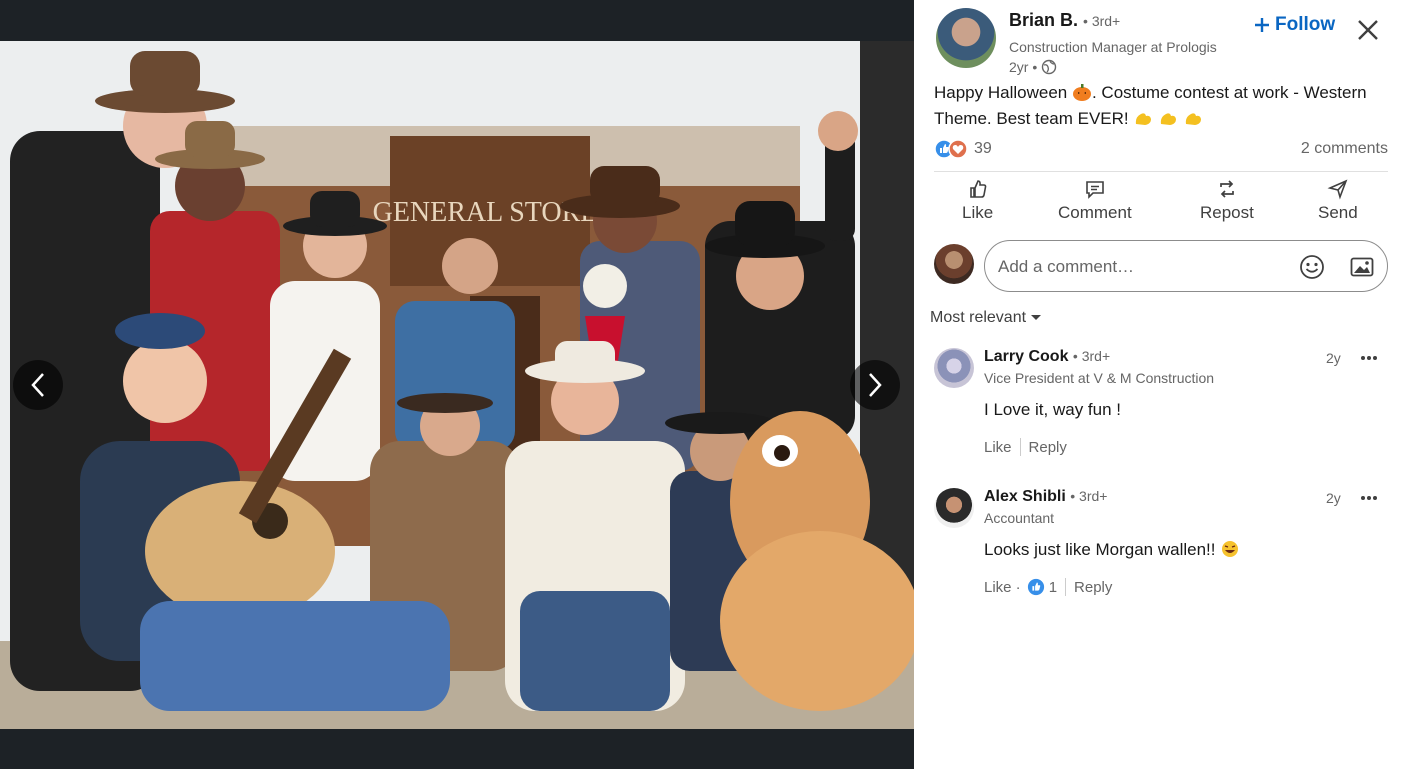 The width and height of the screenshot is (1408, 769). I want to click on commenter-name: Alex Shibli • 3rd+, so click(1045, 497).